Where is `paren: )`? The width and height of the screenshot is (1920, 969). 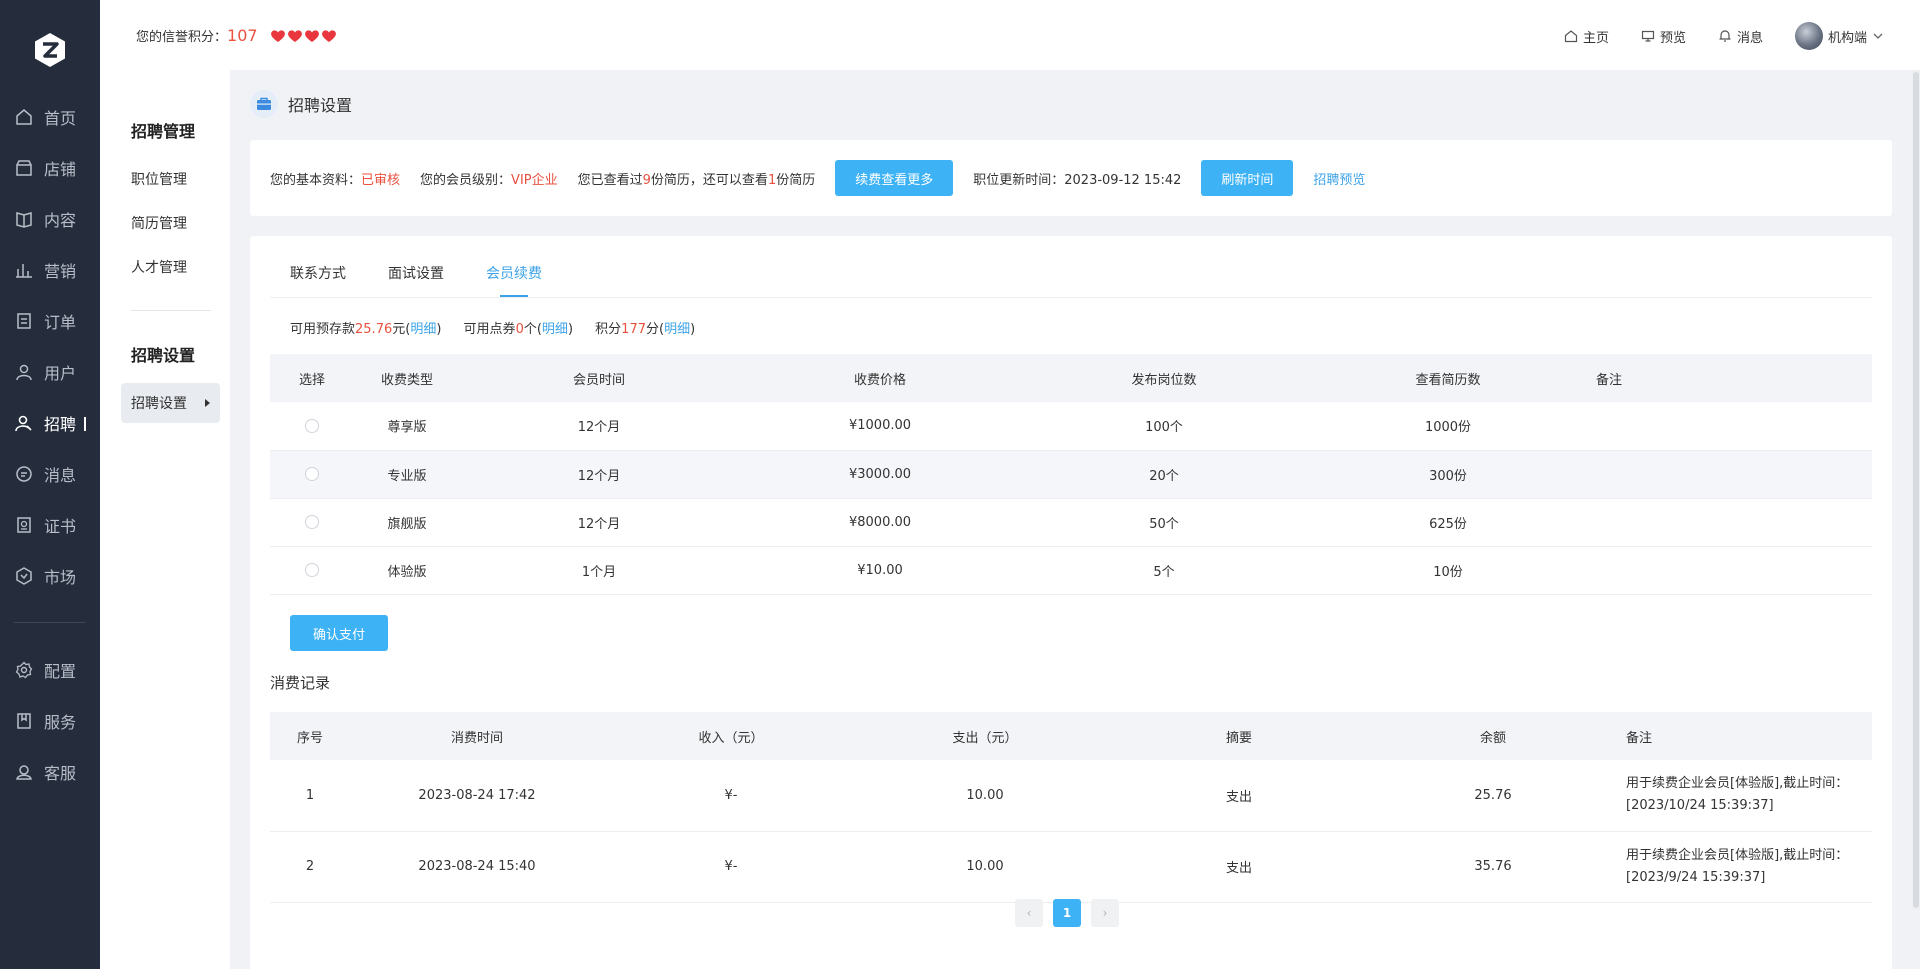
paren: ) is located at coordinates (693, 329).